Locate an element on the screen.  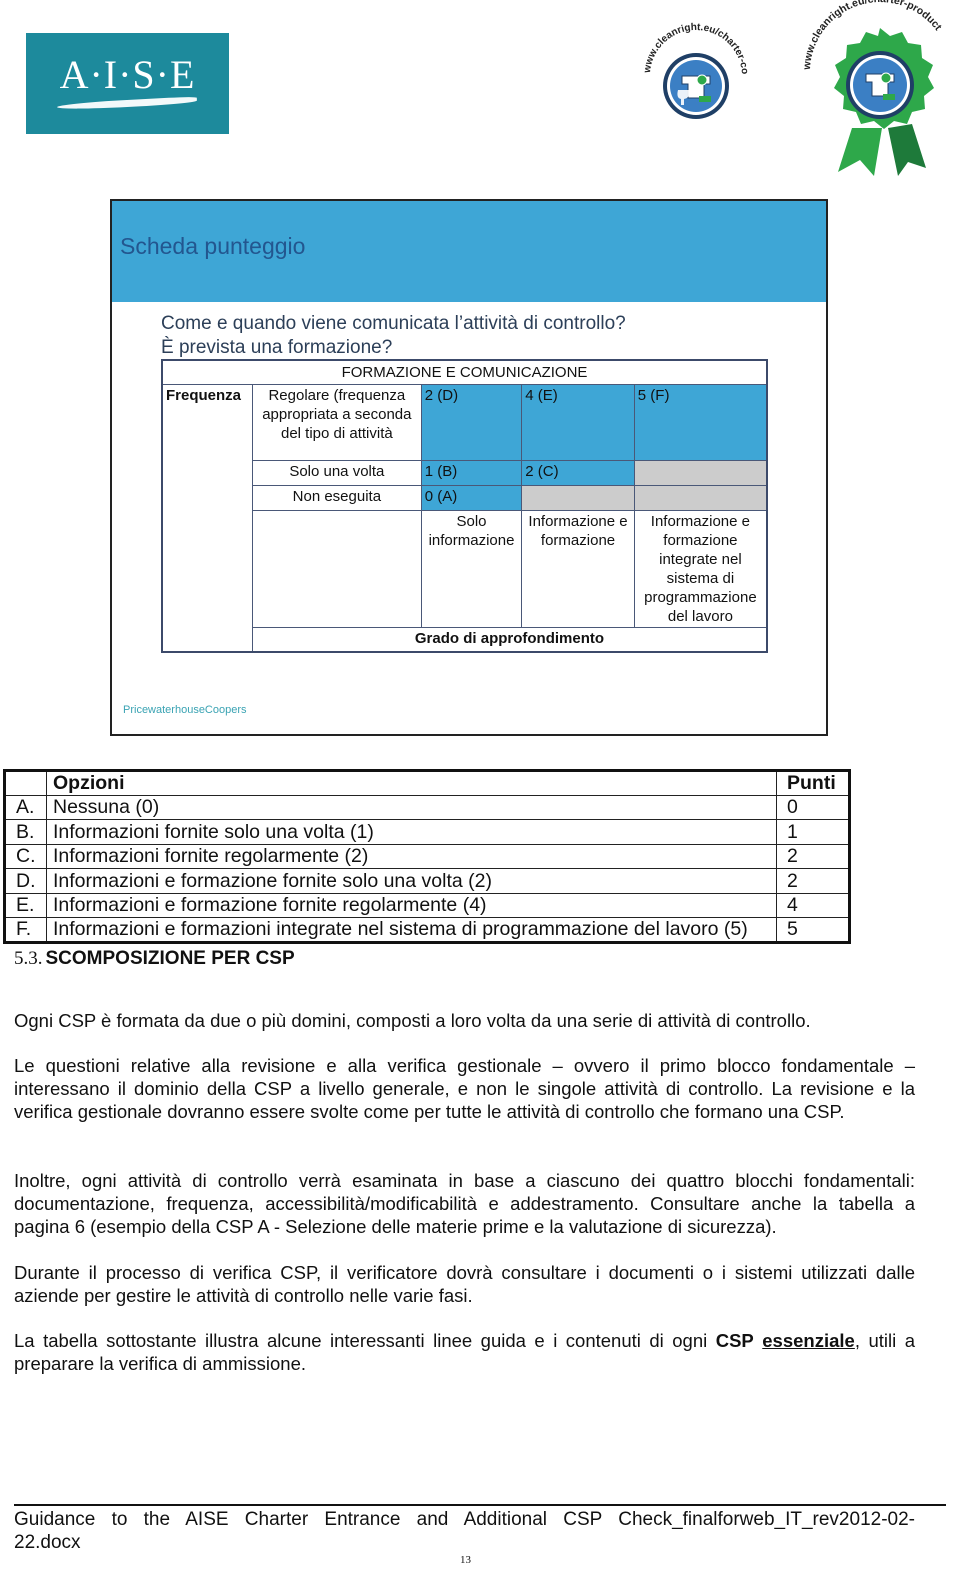
column-header-informazione-formazione: Informazione e formazione is located at coordinates (578, 568).